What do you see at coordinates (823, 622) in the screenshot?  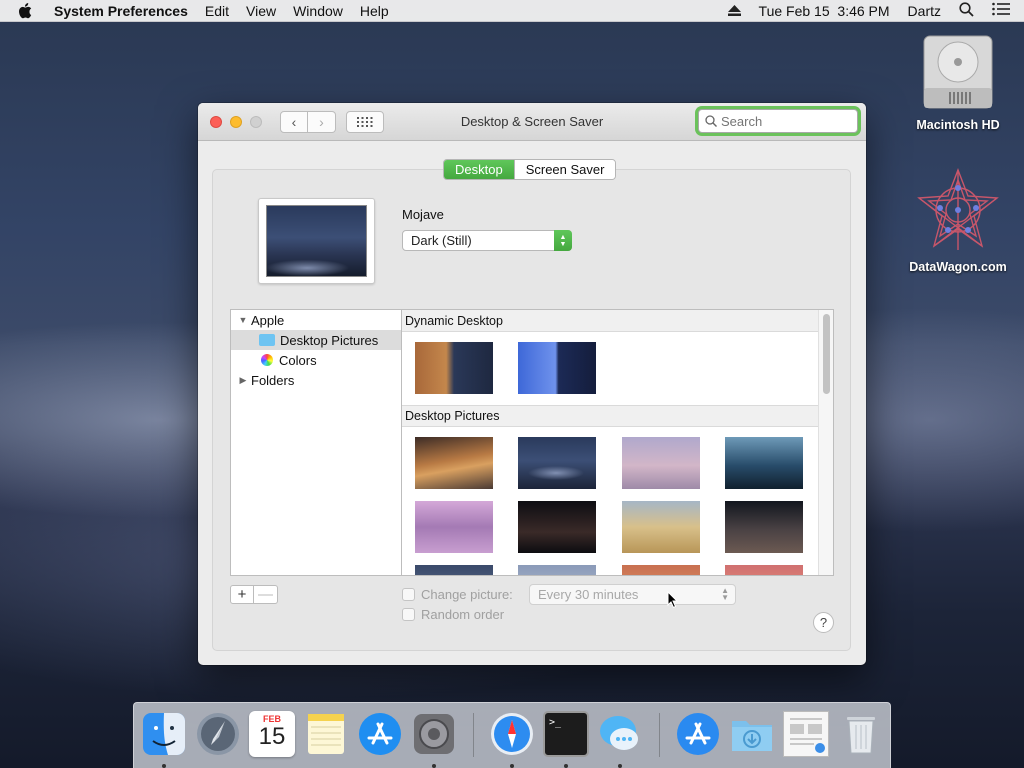 I see `help-button: ?` at bounding box center [823, 622].